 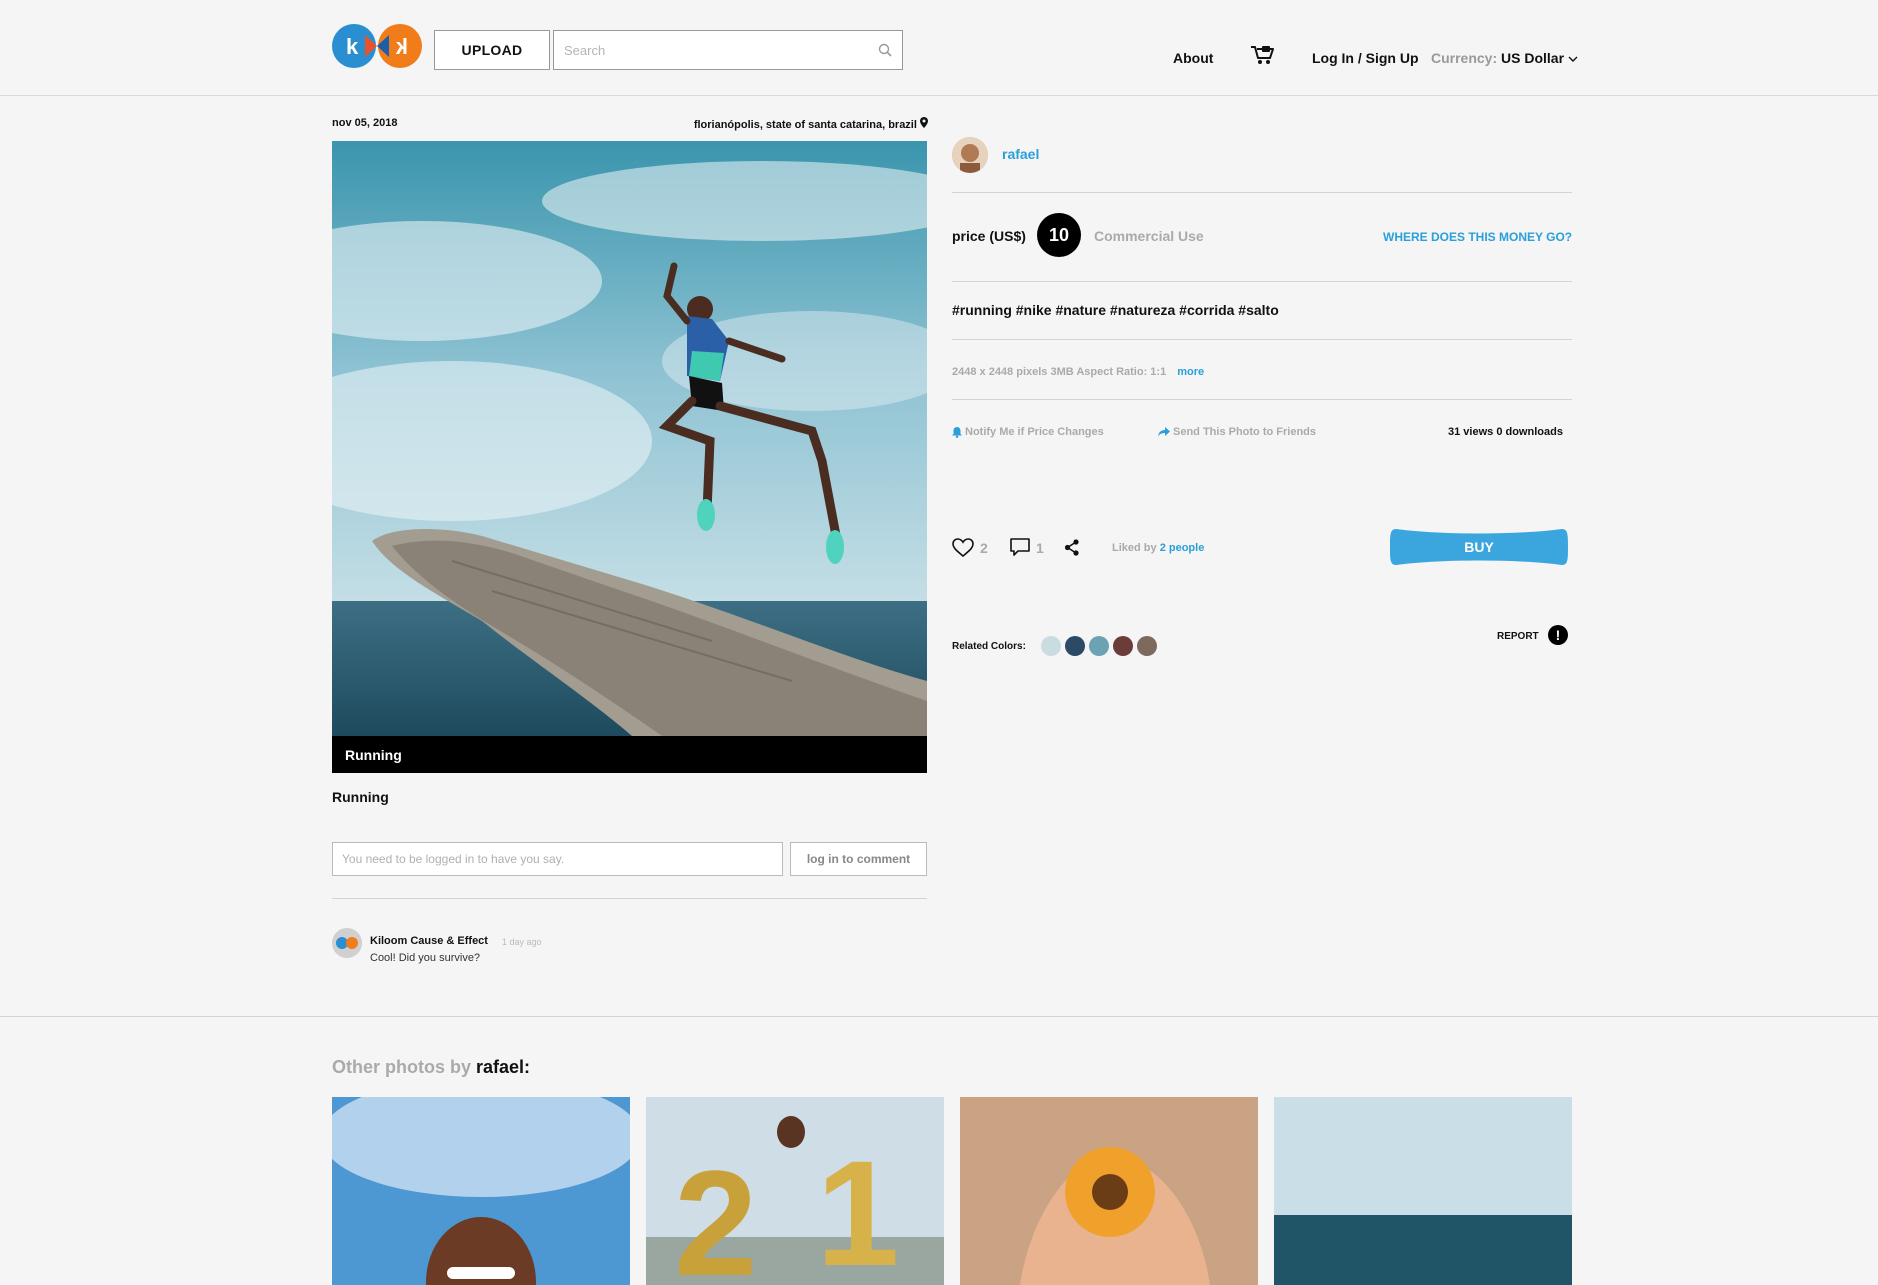 I want to click on comment-count: 1, so click(x=1040, y=547).